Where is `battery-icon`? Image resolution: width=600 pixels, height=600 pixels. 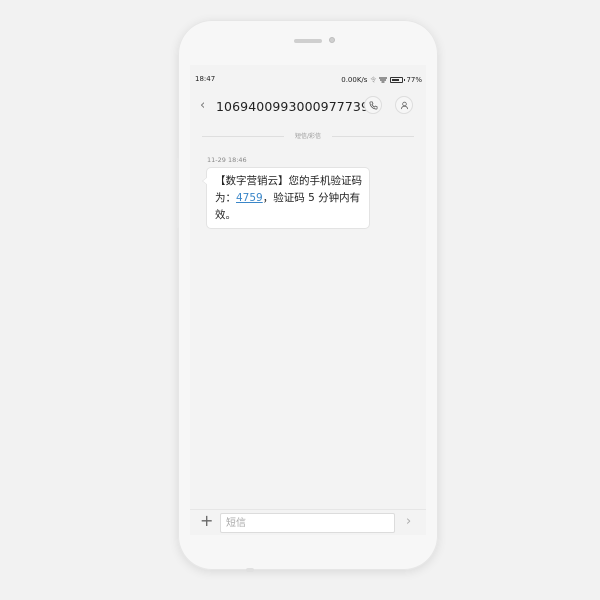 battery-icon is located at coordinates (398, 79).